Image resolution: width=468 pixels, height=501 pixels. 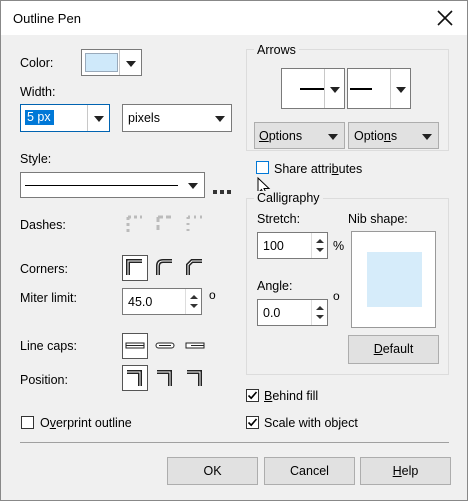 I want to click on start-arrow-options-button: Options, so click(x=299, y=135).